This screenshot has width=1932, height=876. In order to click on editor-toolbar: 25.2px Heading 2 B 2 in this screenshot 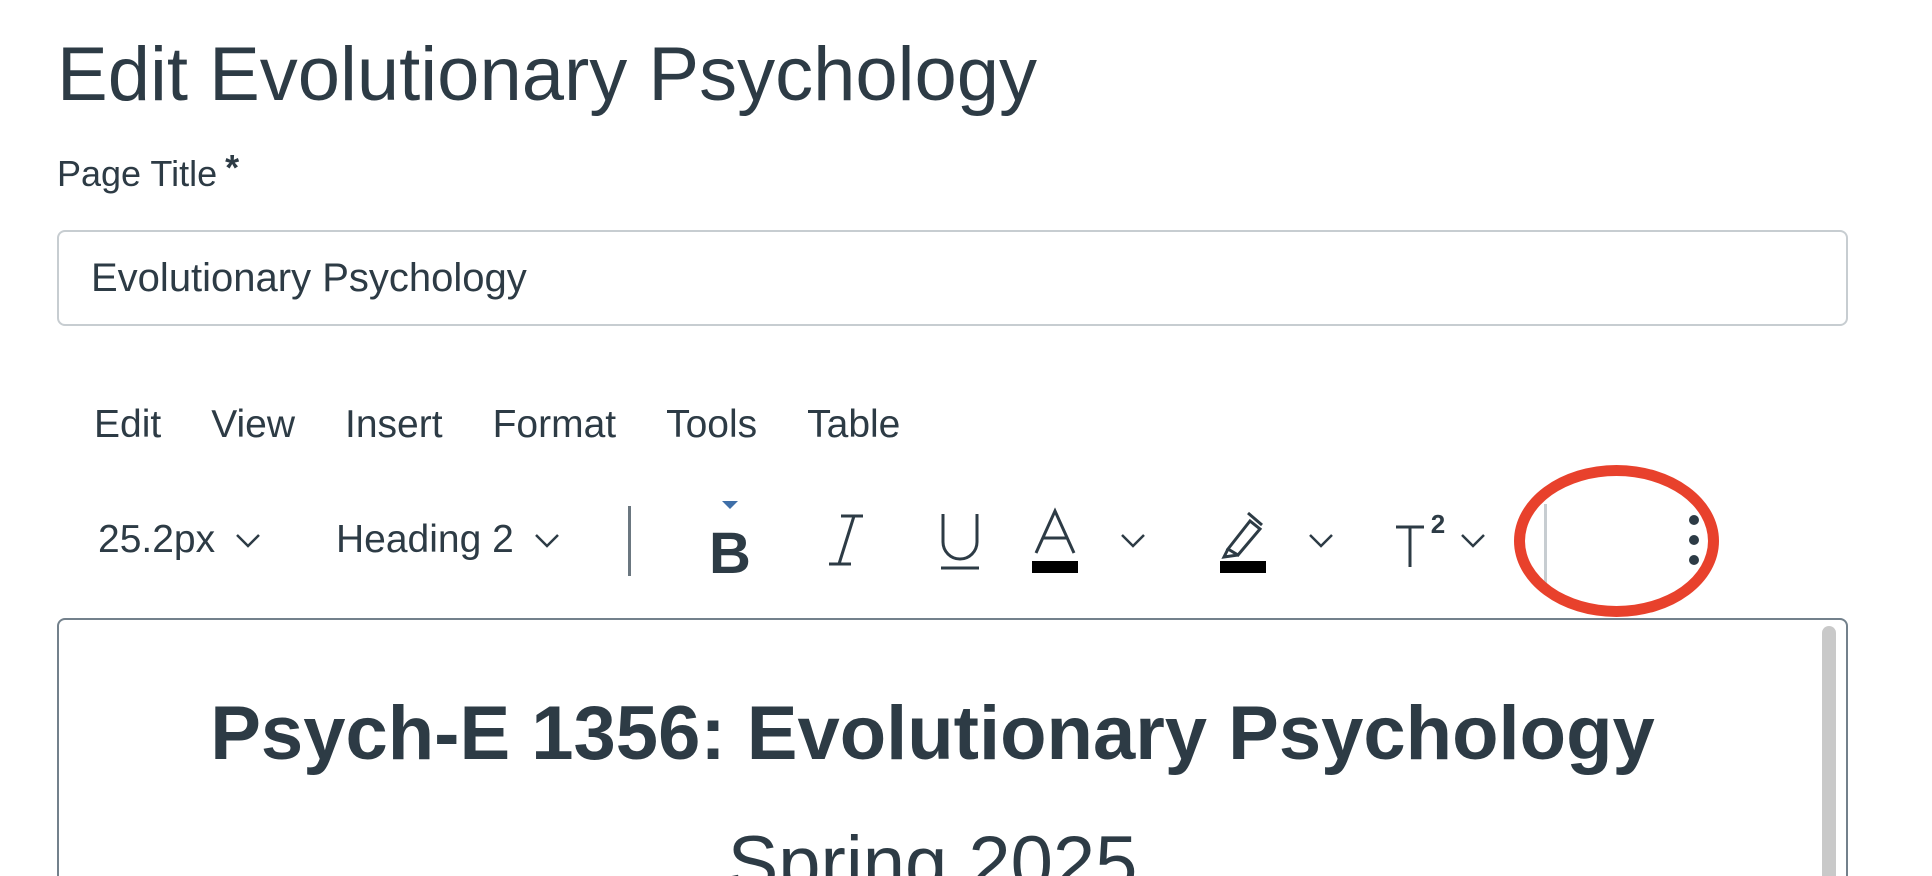, I will do `click(900, 540)`.